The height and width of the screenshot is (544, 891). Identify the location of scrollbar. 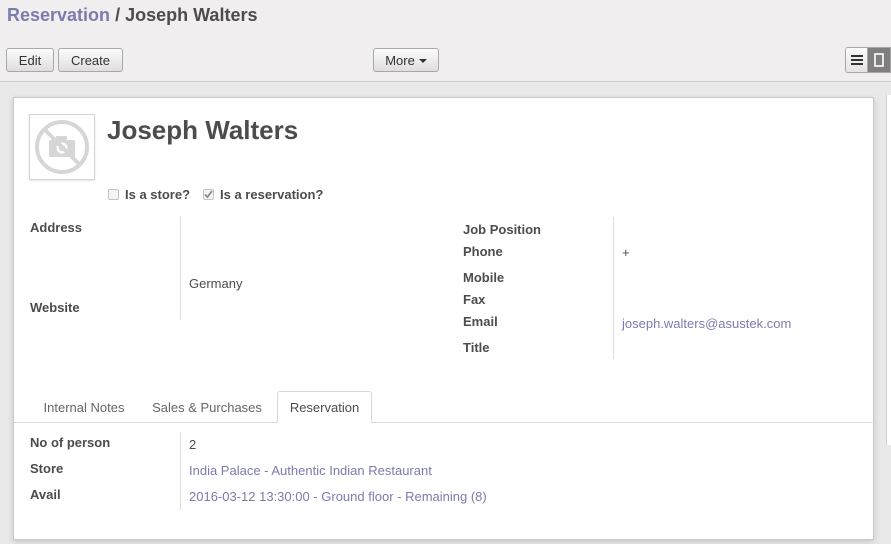
(888, 270).